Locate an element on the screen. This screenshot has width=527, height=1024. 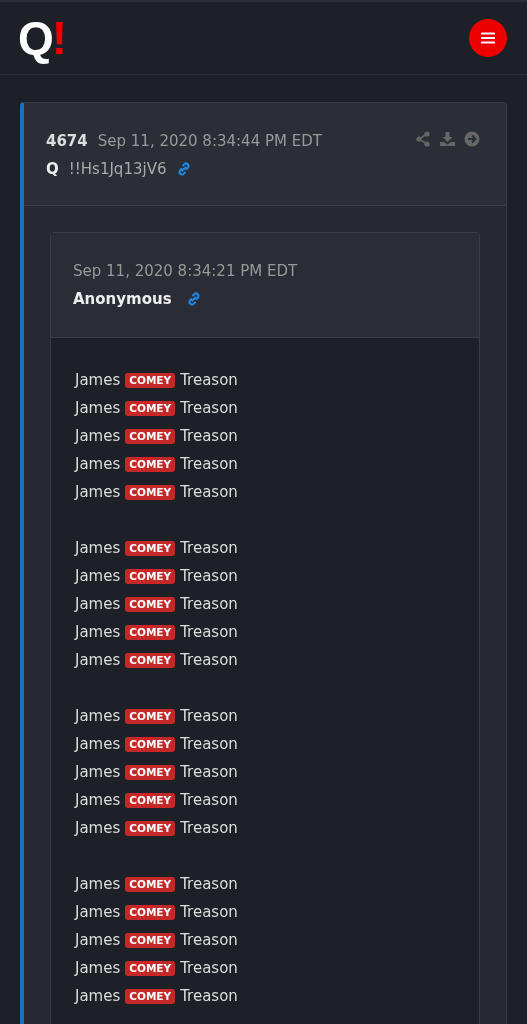
tripcode: !!Hs1Jq13jV6 is located at coordinates (117, 169).